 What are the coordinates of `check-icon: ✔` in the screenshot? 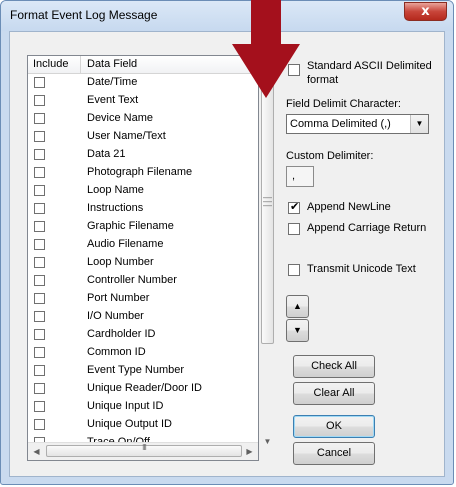 It's located at (295, 206).